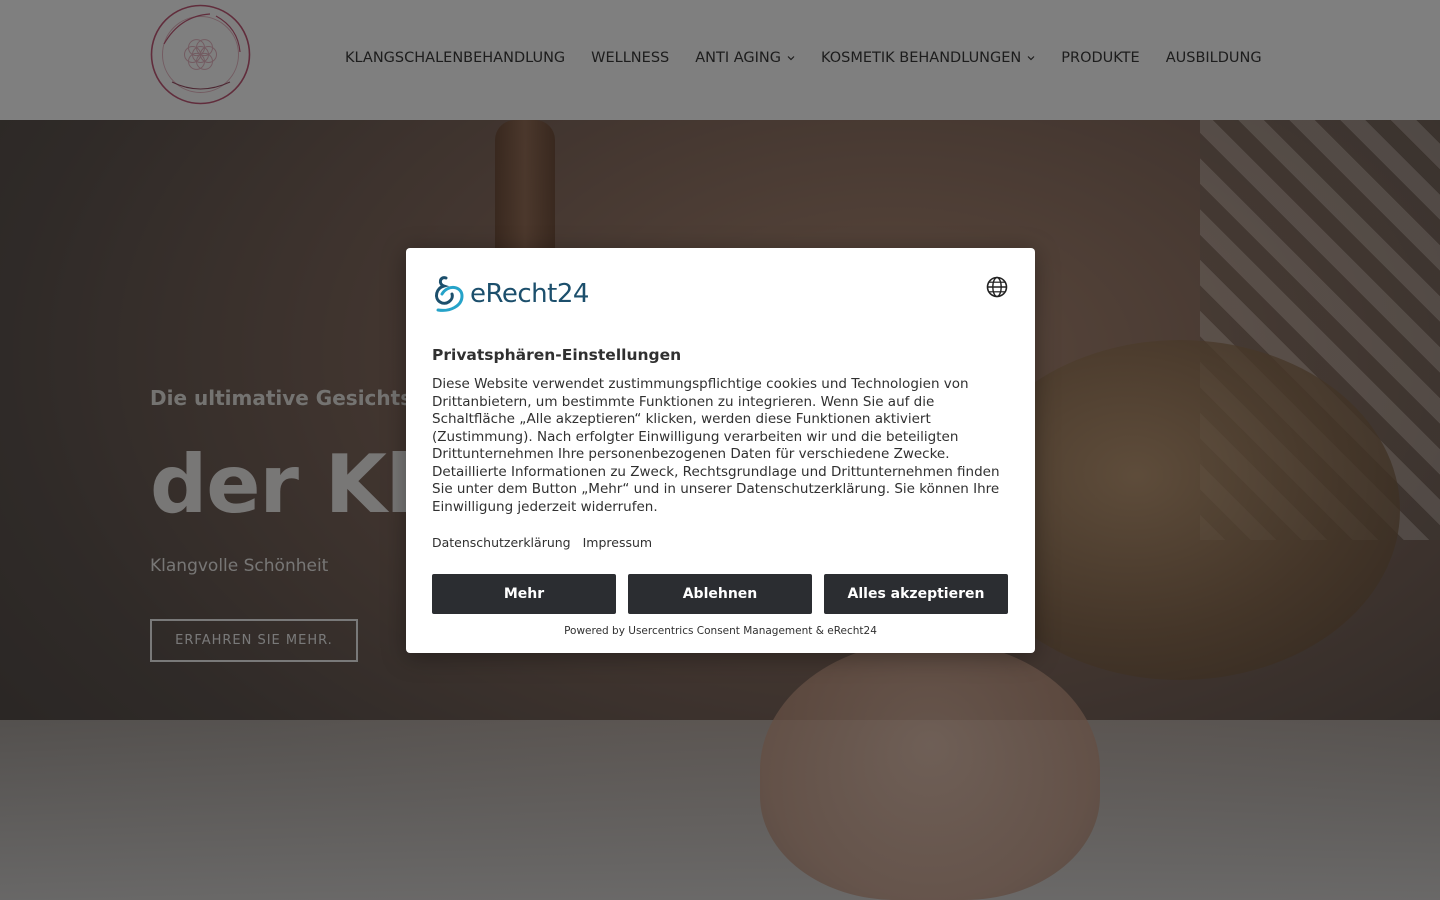 This screenshot has width=1440, height=900. I want to click on brand-name: eRecht24, so click(529, 294).